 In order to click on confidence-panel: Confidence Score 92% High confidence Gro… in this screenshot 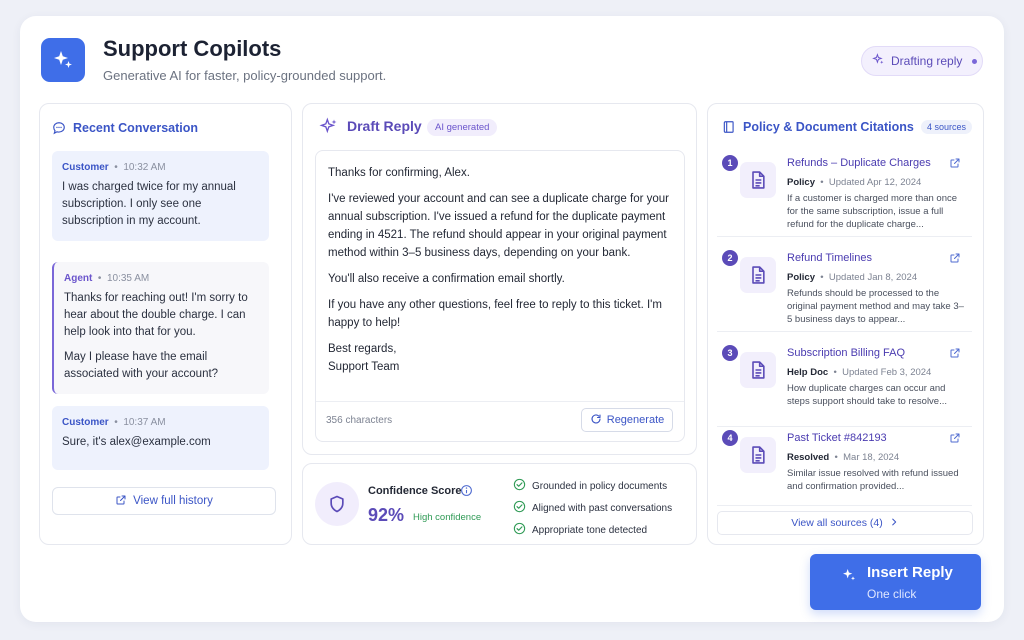, I will do `click(499, 504)`.